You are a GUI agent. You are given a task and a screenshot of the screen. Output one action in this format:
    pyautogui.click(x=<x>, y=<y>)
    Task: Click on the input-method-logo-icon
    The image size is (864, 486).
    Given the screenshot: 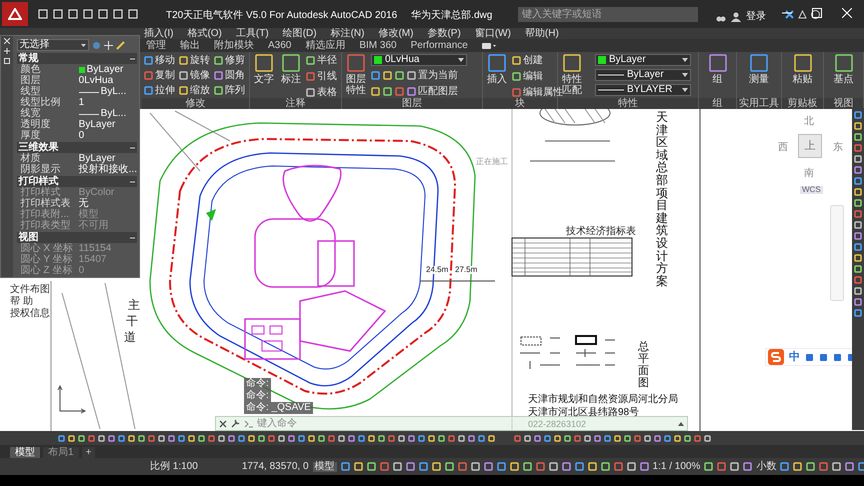 What is the action you would take?
    pyautogui.click(x=776, y=357)
    